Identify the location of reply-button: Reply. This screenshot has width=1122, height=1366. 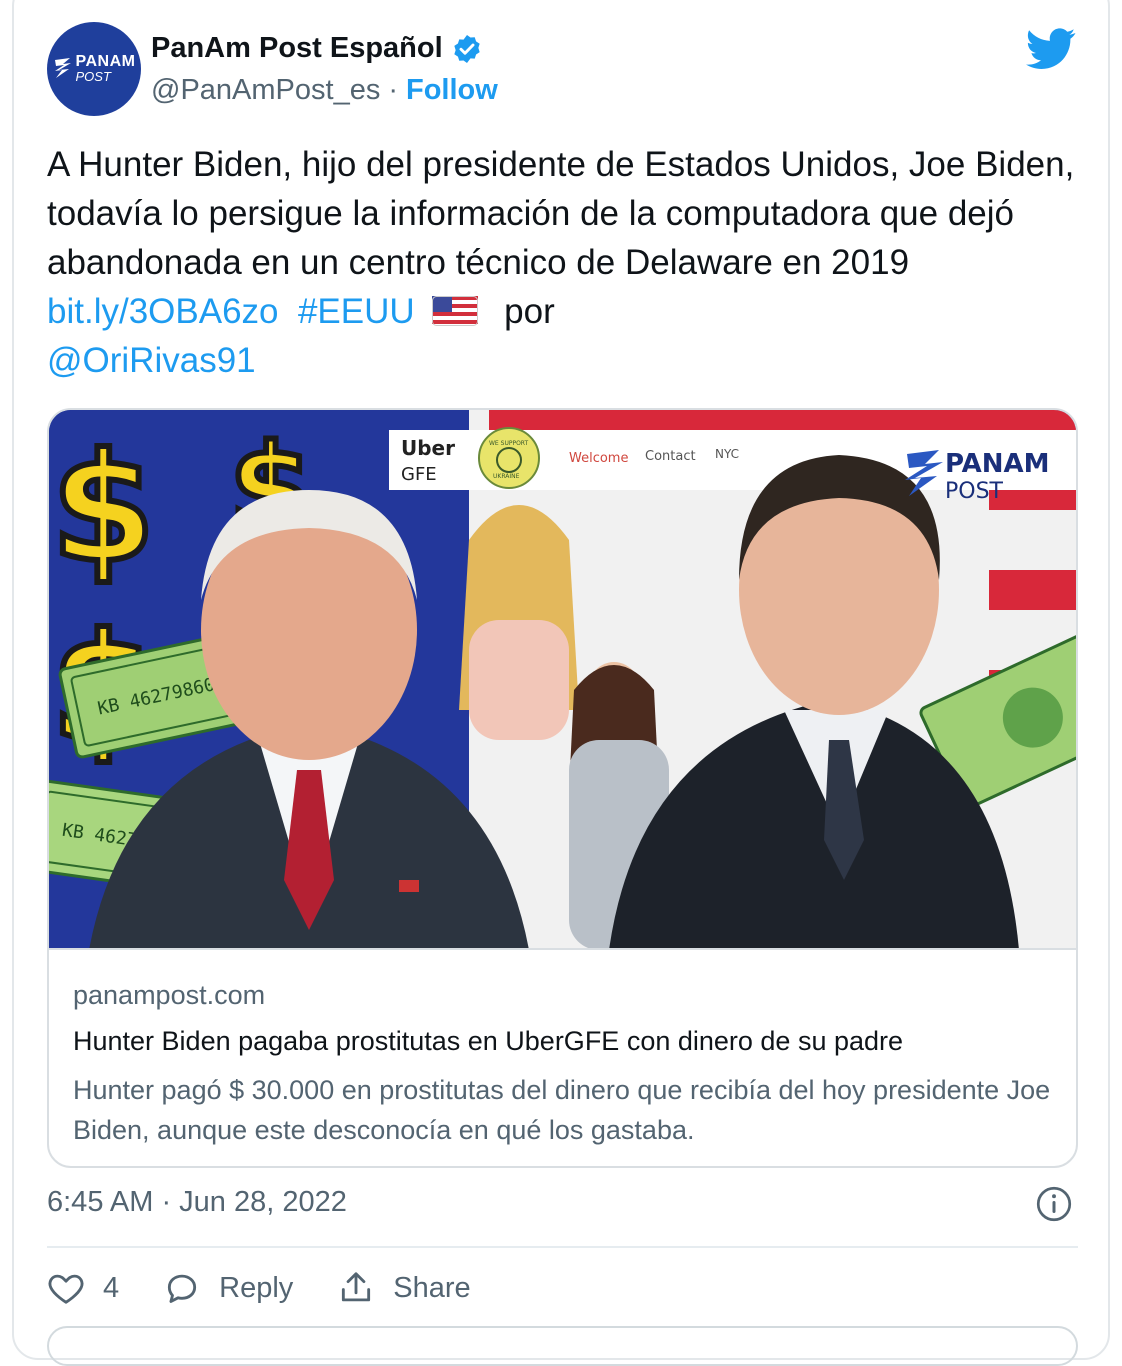
(228, 1288).